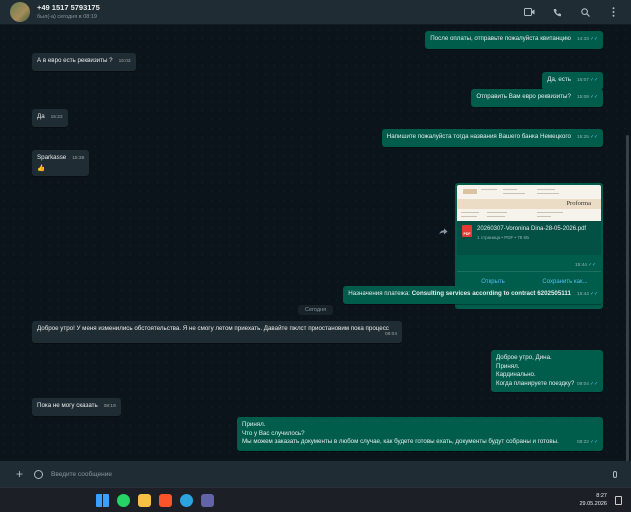 The height and width of the screenshot is (512, 631). What do you see at coordinates (78, 158) in the screenshot?
I see `message-time: 15:36` at bounding box center [78, 158].